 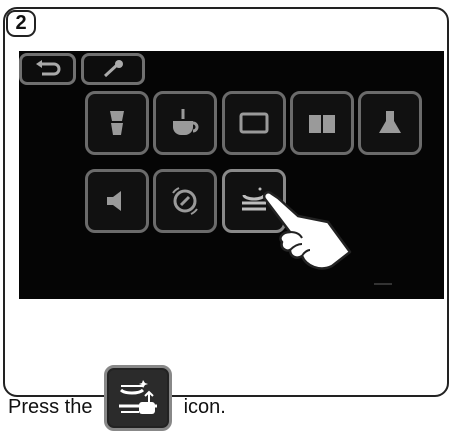 I want to click on descaling-icon, so click(x=138, y=398).